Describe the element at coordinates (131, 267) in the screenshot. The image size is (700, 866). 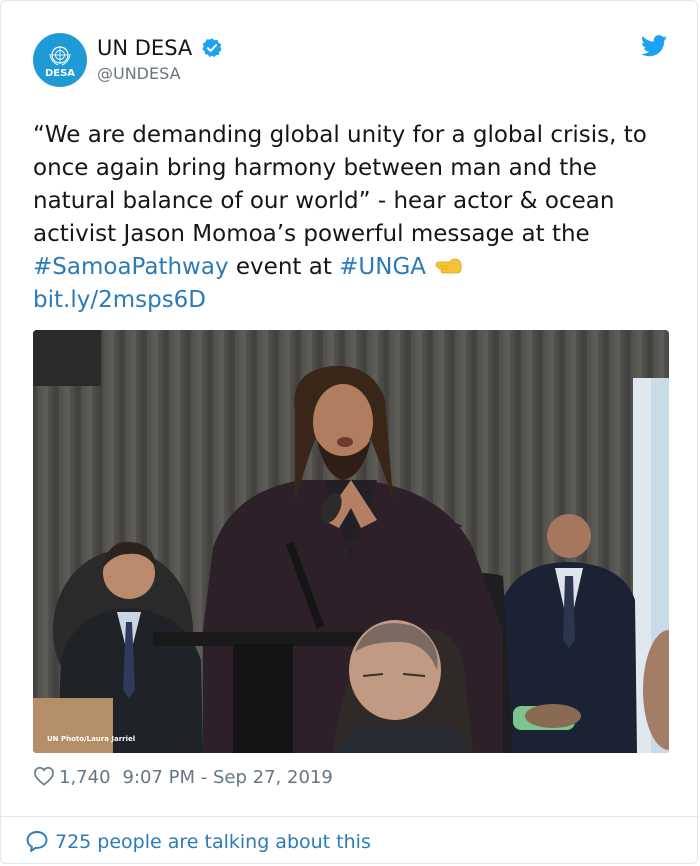
I see `hashtag-samoapathway: #SamoaPathway` at that location.